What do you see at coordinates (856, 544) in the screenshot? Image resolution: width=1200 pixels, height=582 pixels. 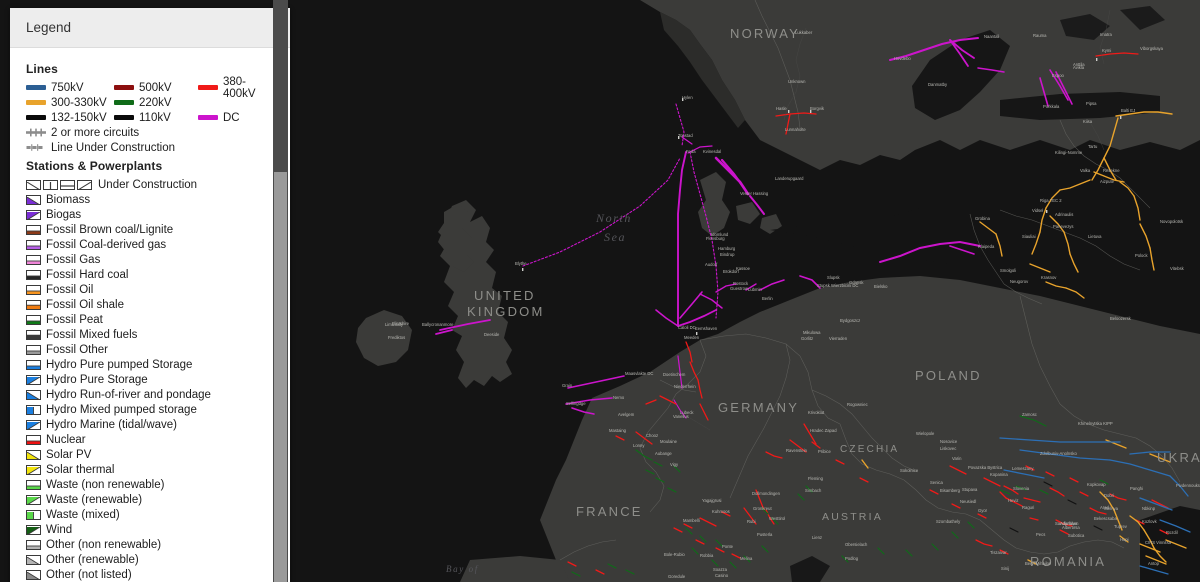 I see `place-label: Obersielach` at bounding box center [856, 544].